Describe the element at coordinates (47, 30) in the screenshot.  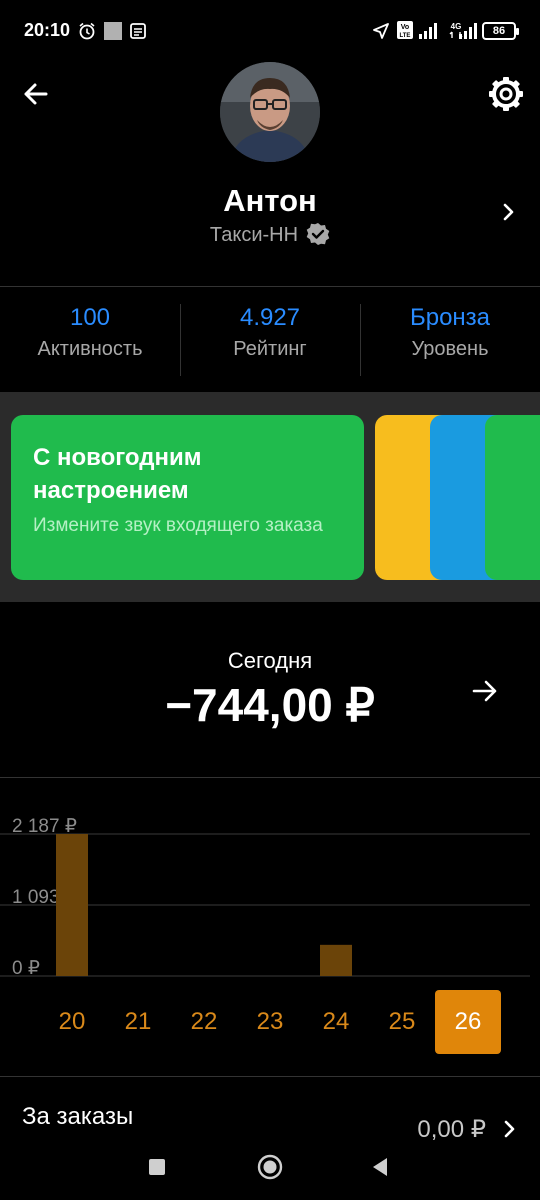
I see `status-time: 20:10` at that location.